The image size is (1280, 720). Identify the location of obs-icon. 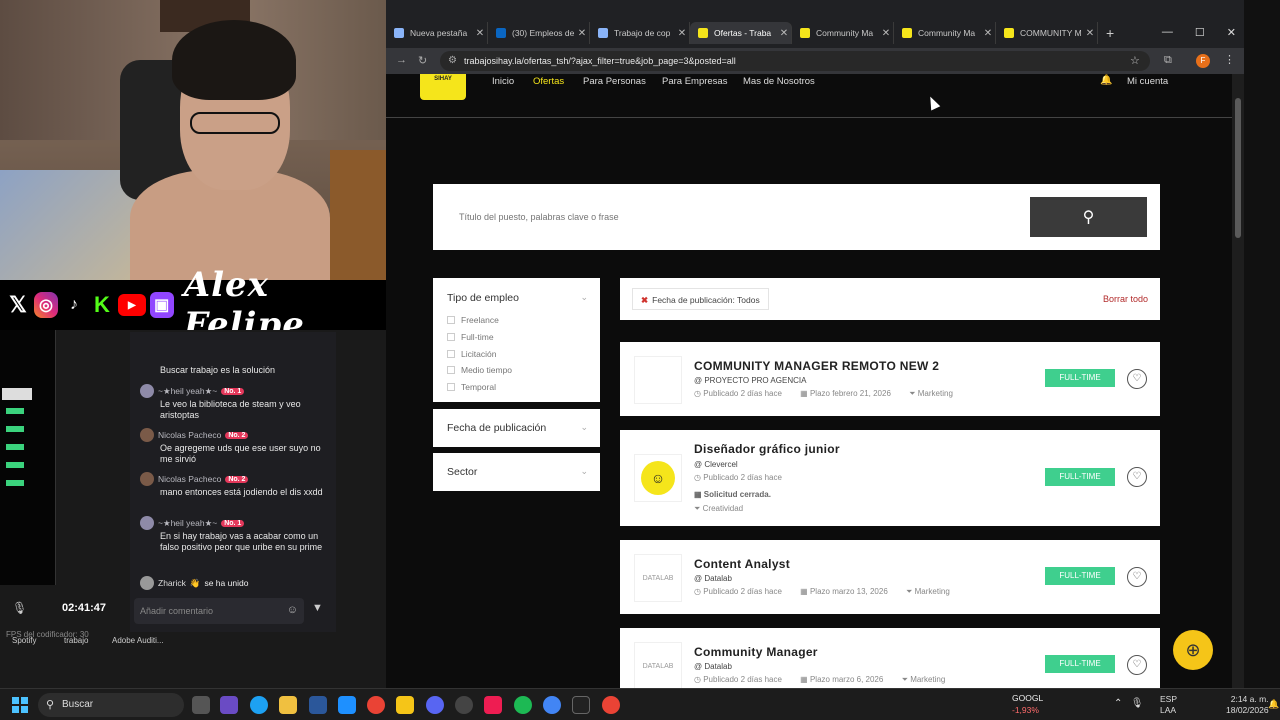
(464, 705).